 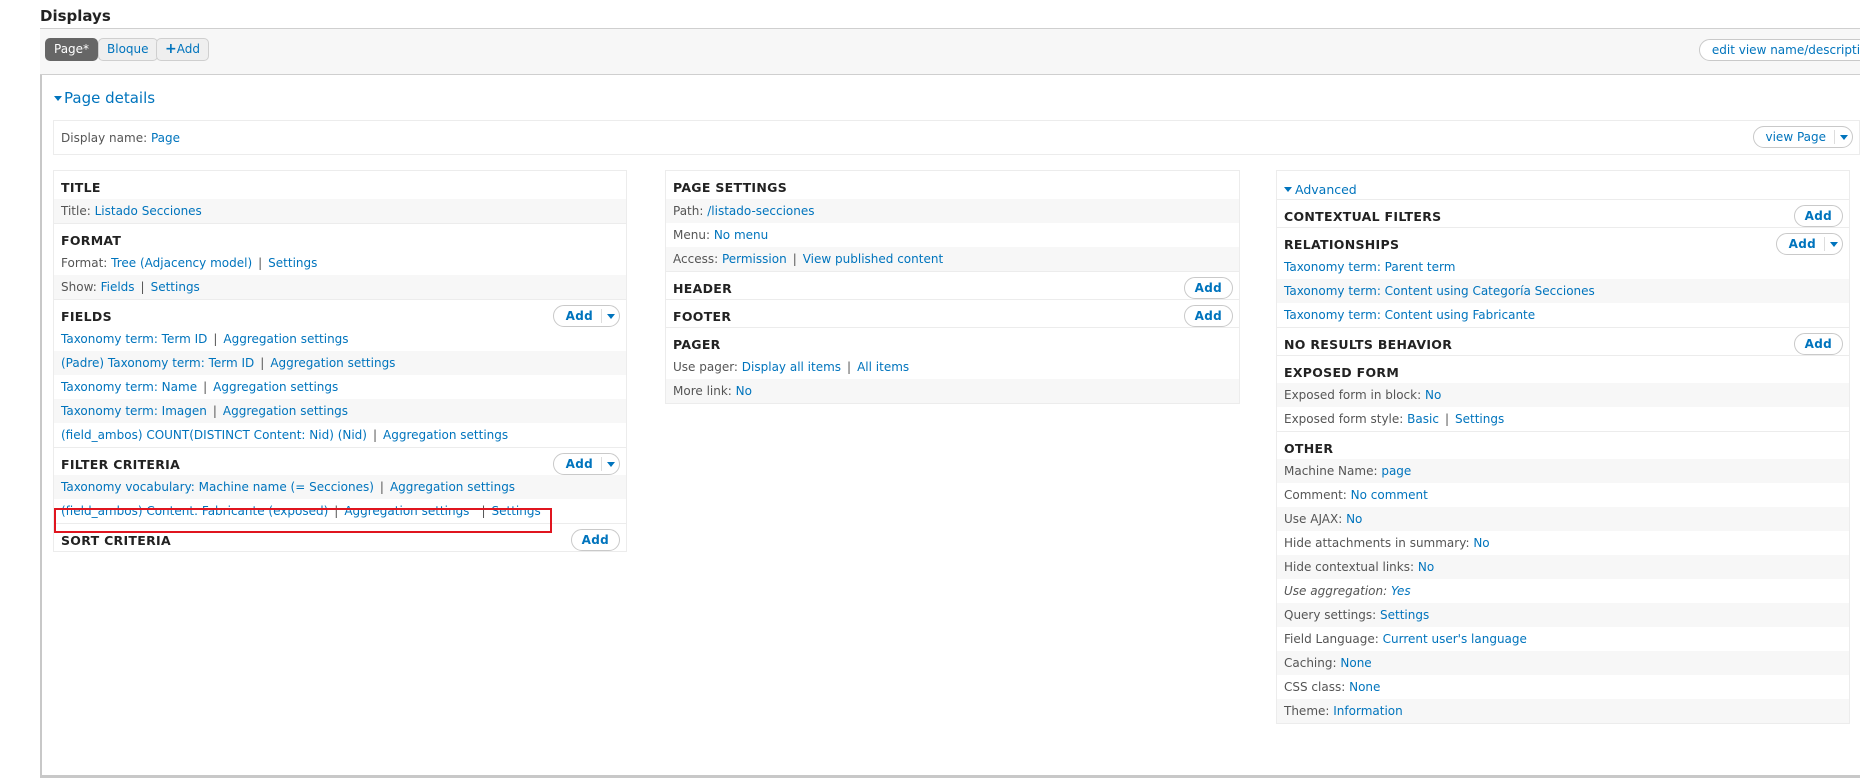 I want to click on filter-settings-link: Settings, so click(x=515, y=511).